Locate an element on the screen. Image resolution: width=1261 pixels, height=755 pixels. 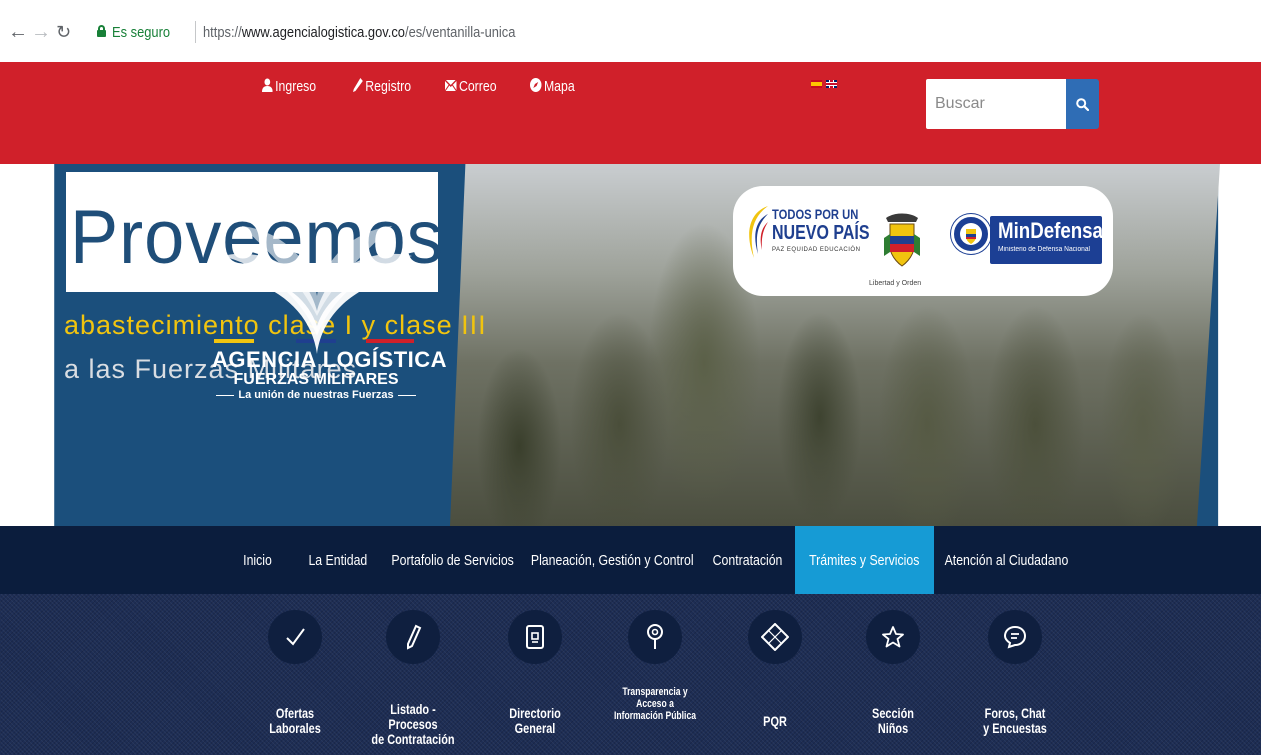
colombia-brand-mark-icon is located at coordinates (758, 232).